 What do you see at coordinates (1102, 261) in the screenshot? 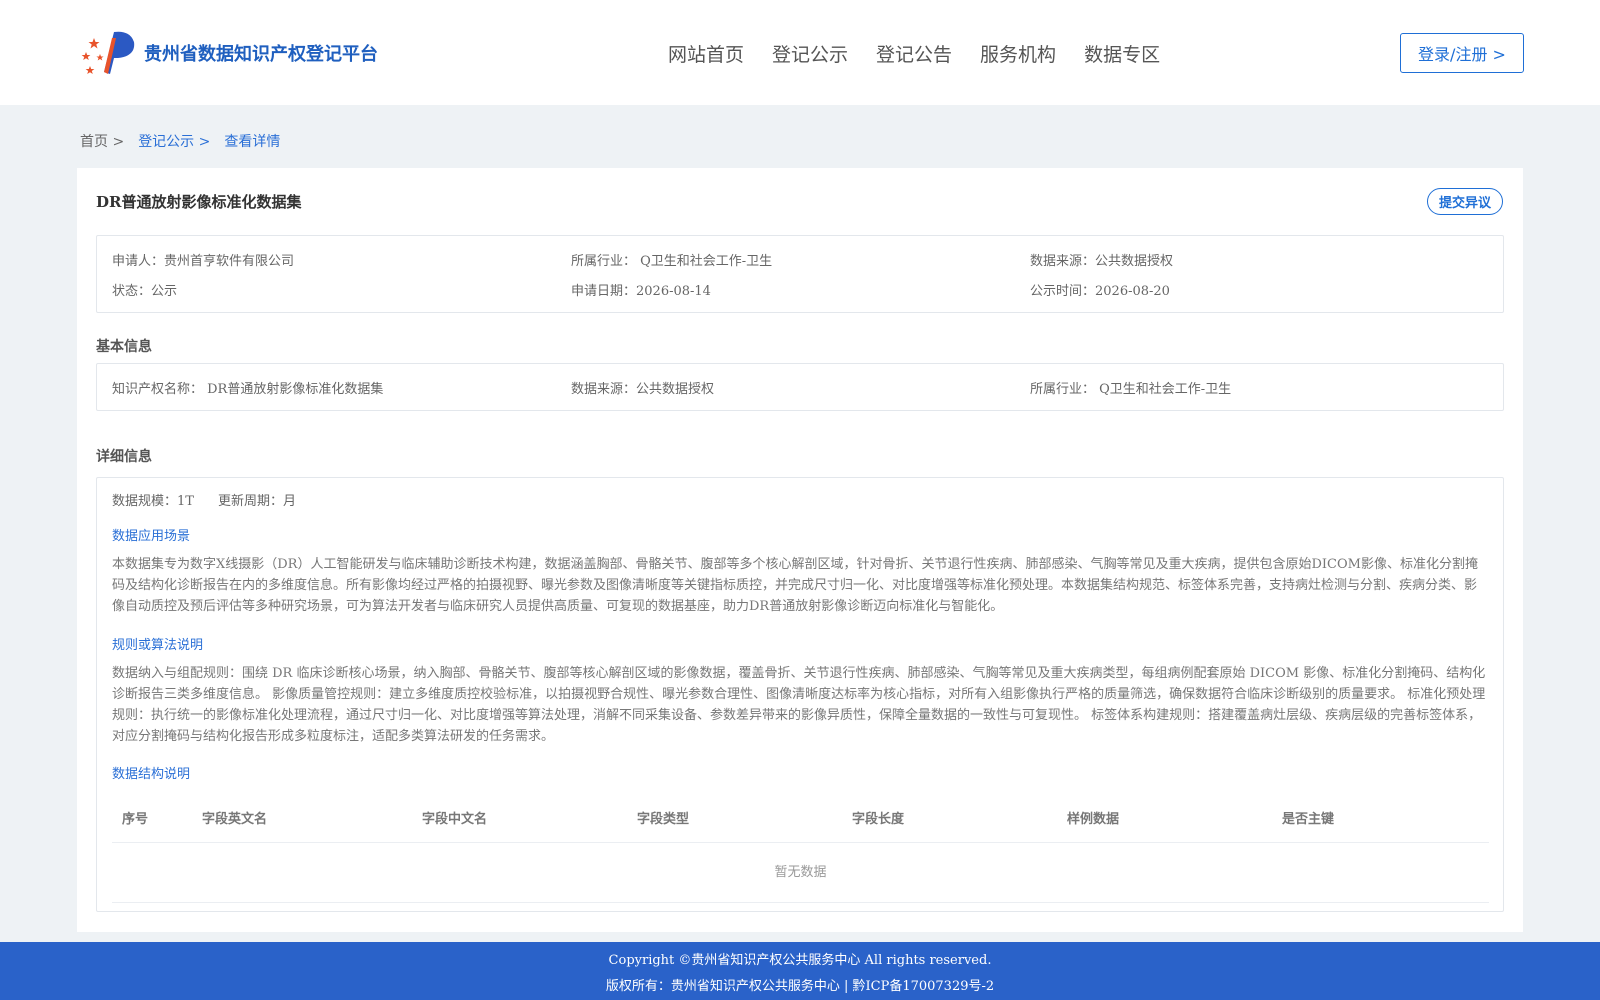
I see `data-source: 数据来源：公共数据授权` at bounding box center [1102, 261].